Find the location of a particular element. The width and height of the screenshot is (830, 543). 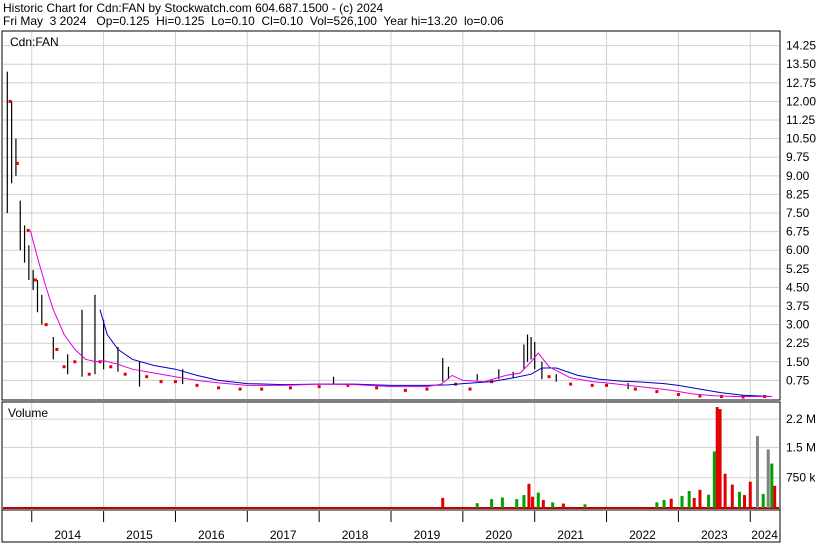

price-y-tick-label: 12.00 is located at coordinates (801, 101).